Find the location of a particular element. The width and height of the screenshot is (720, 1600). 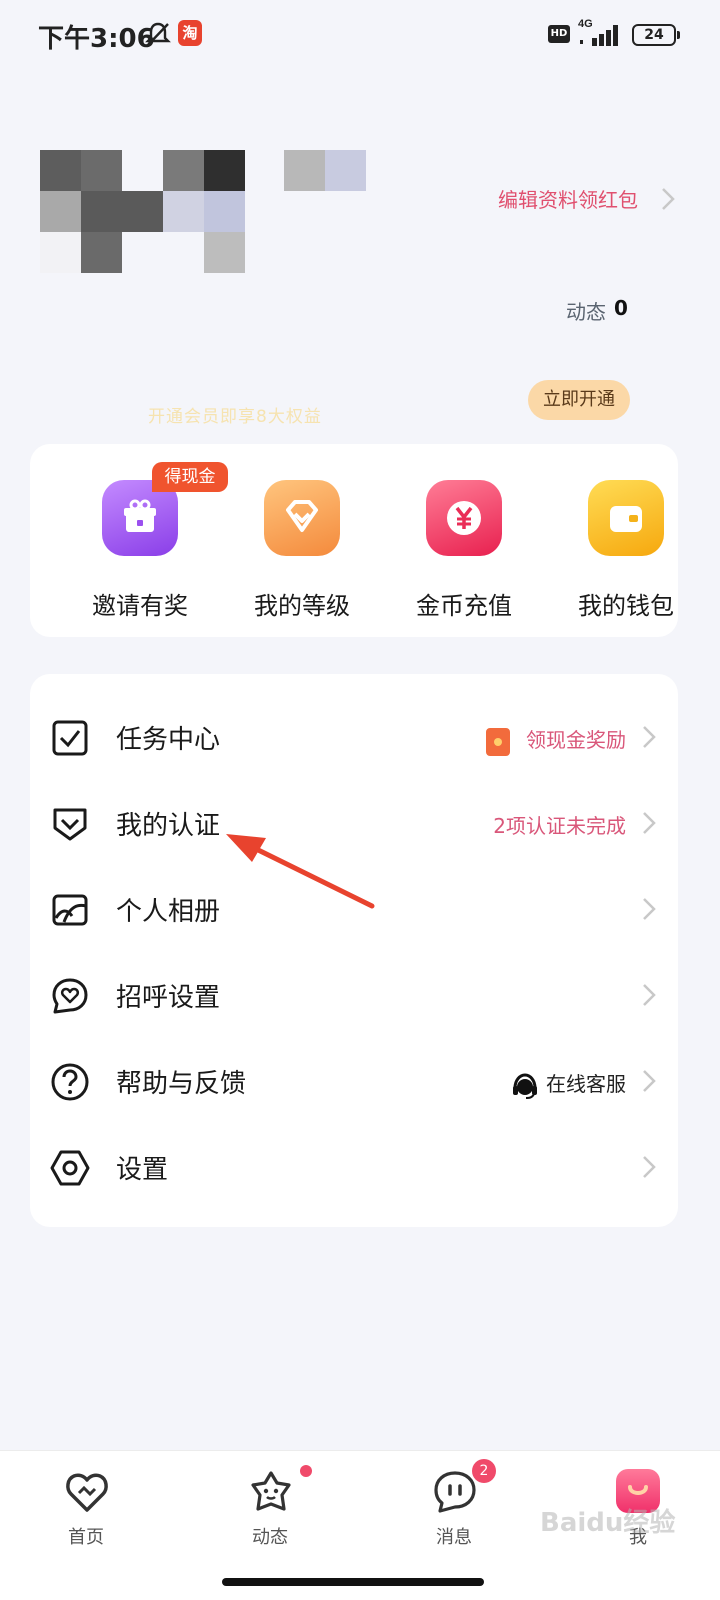

status-time: 下午3:06 is located at coordinates (96, 39).